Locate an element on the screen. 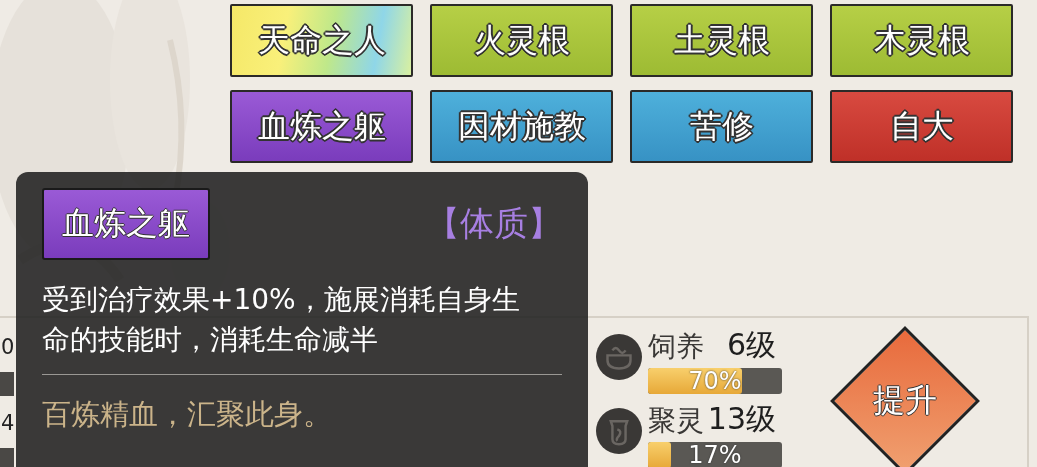 The image size is (1037, 467). flavor-text: 百炼精血，汇聚此身。 is located at coordinates (187, 414).